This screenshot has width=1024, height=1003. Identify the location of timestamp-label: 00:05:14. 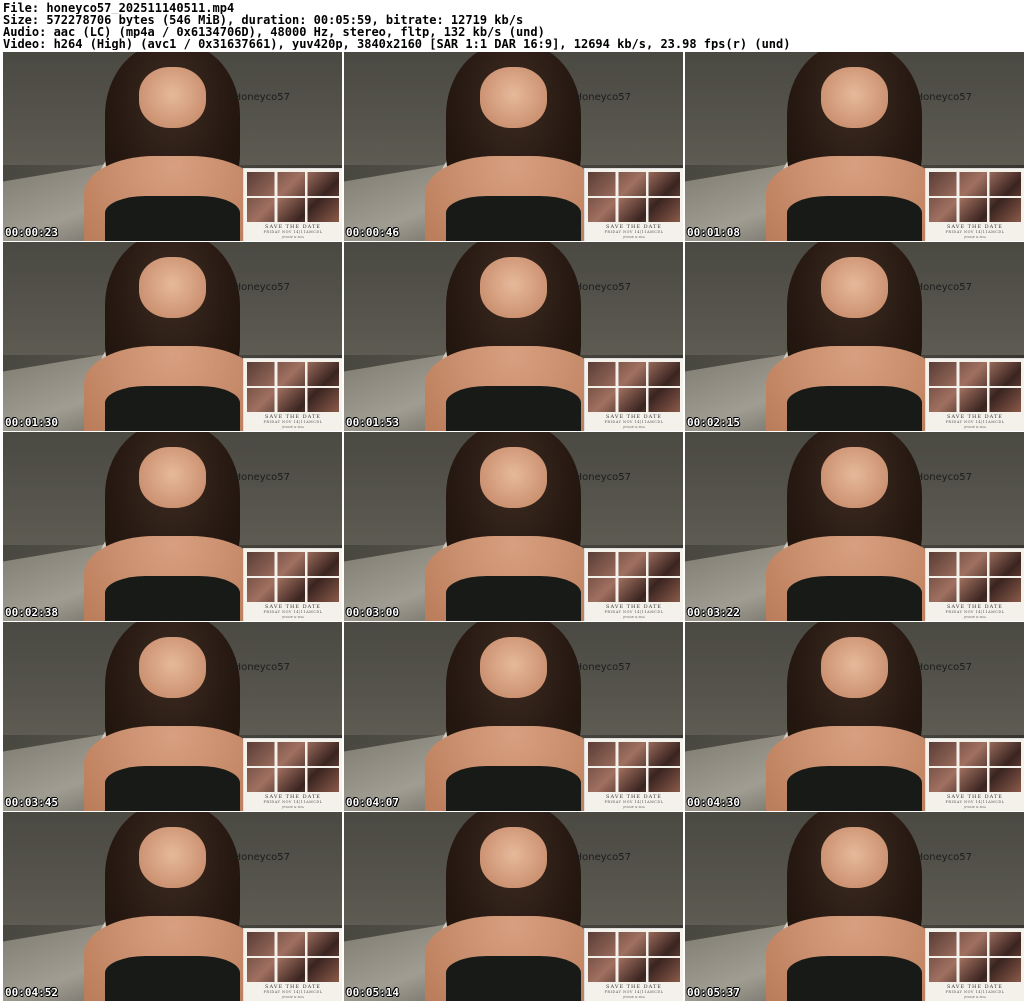
(372, 992).